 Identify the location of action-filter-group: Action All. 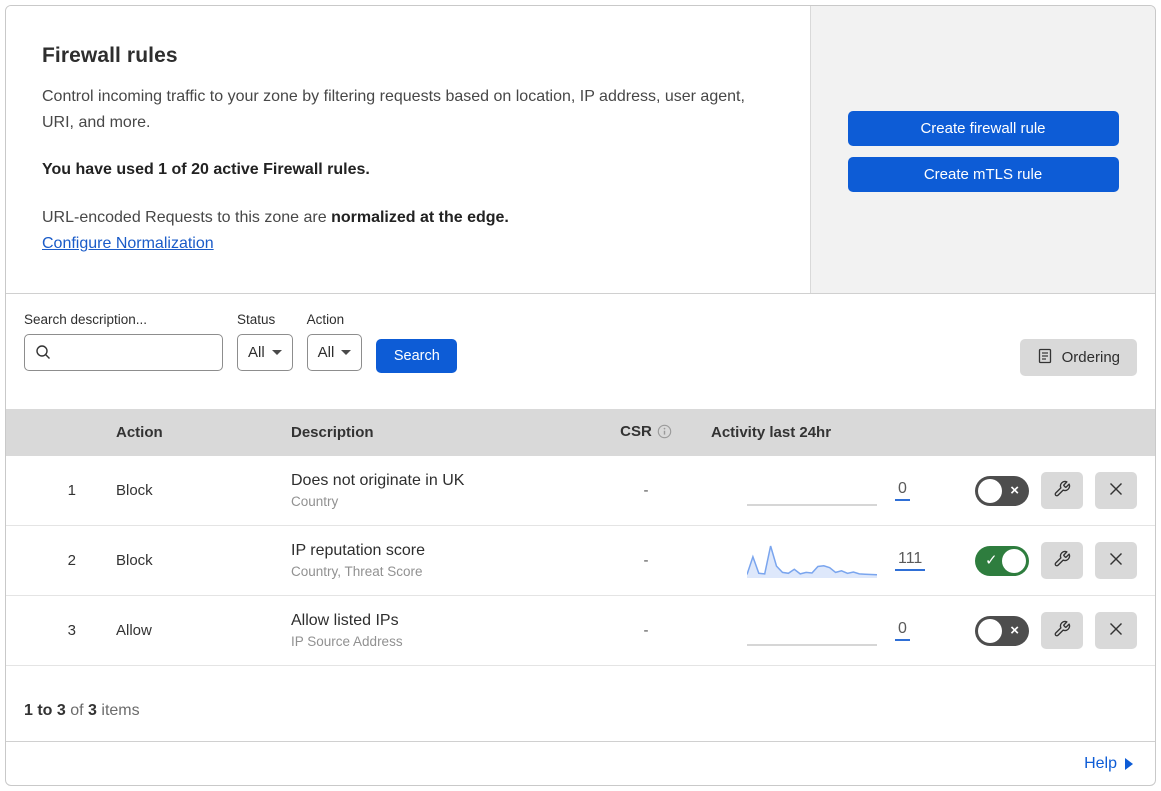
(334, 341).